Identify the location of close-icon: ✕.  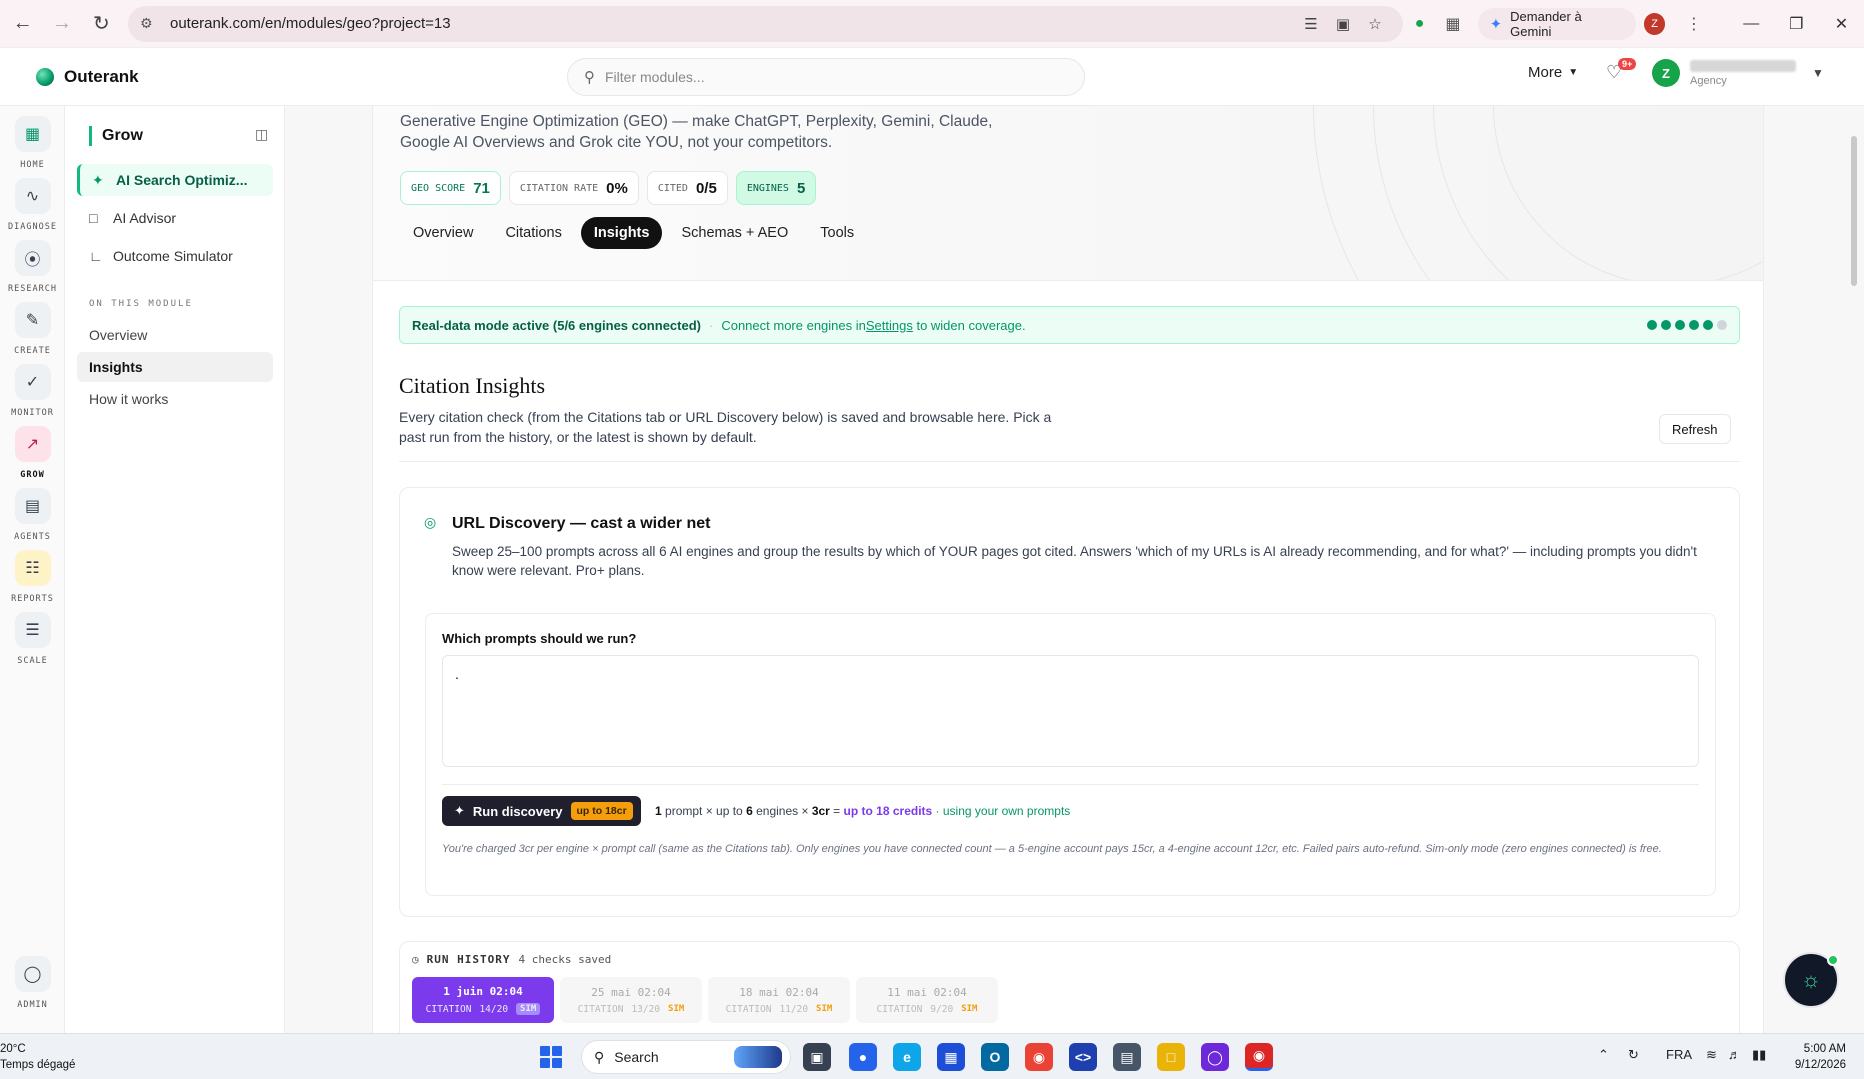
(1841, 24).